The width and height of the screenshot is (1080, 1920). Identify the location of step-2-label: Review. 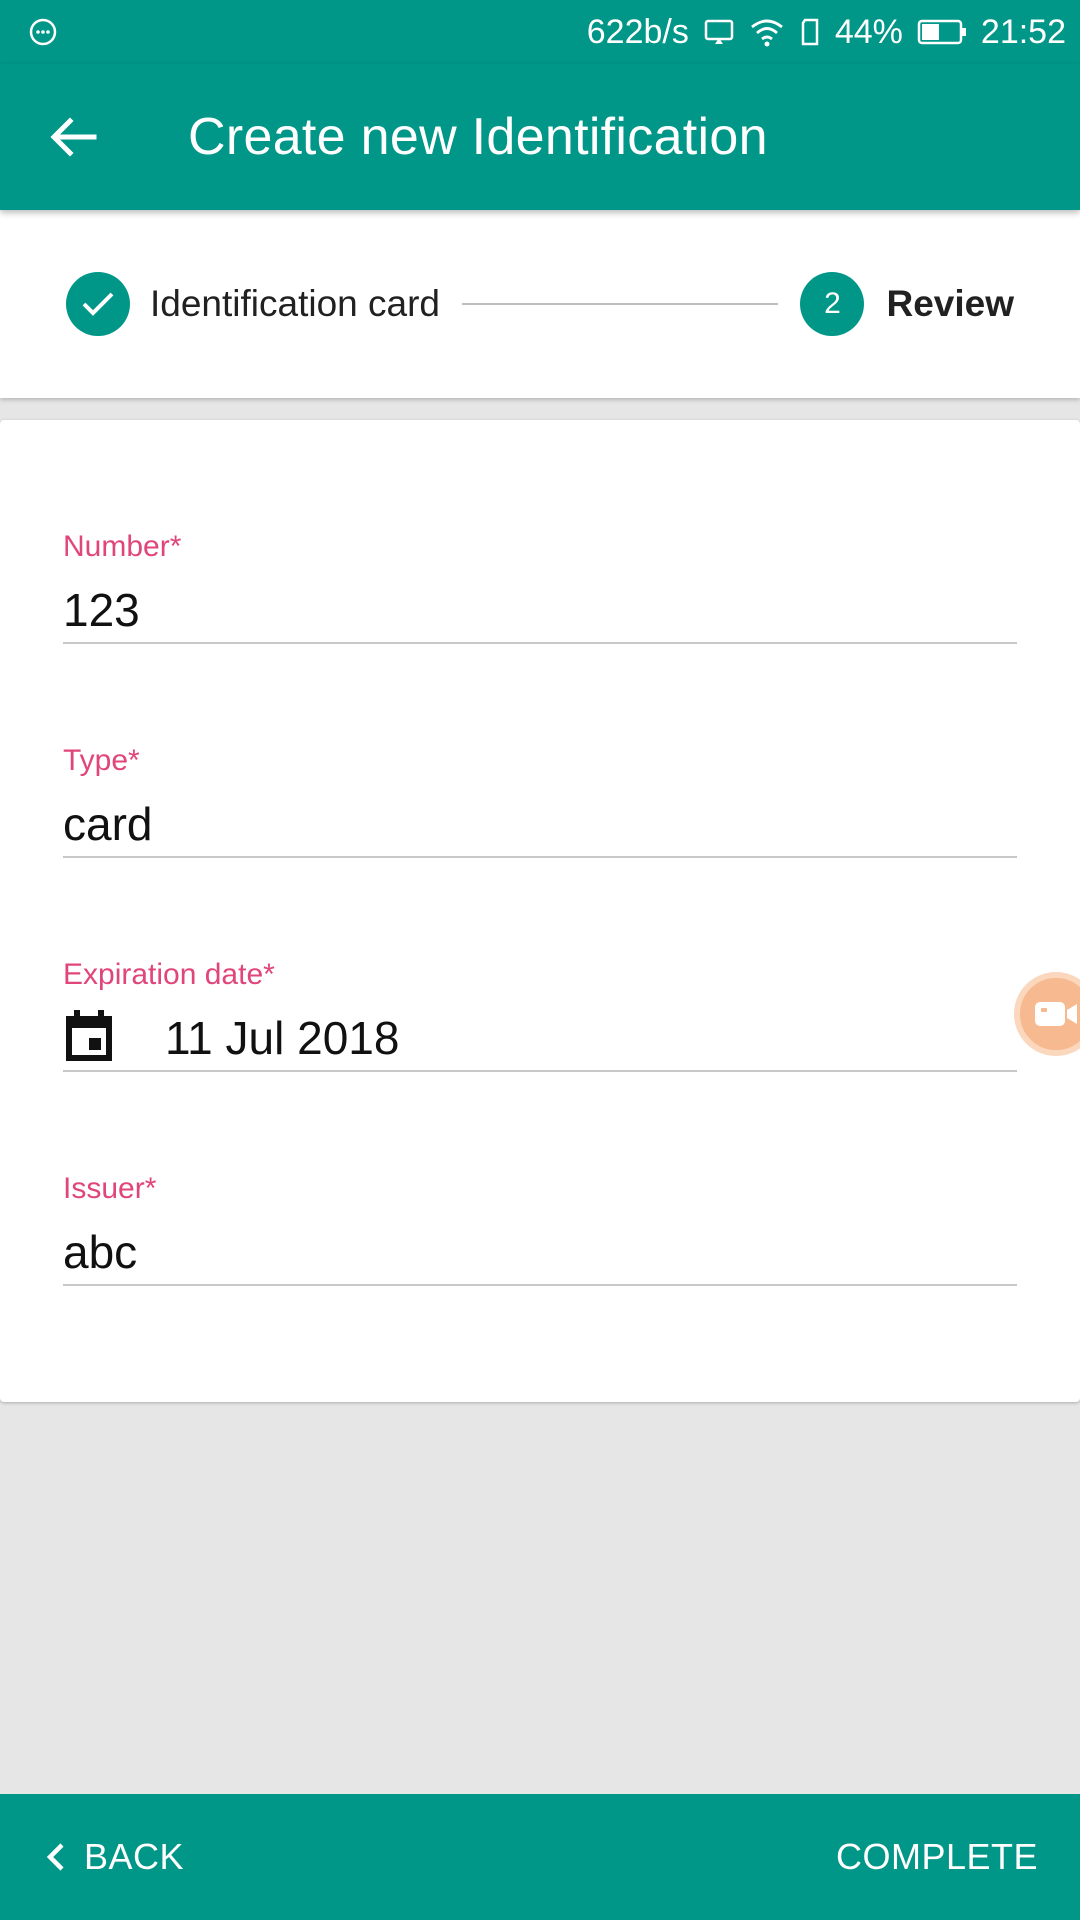
(950, 303).